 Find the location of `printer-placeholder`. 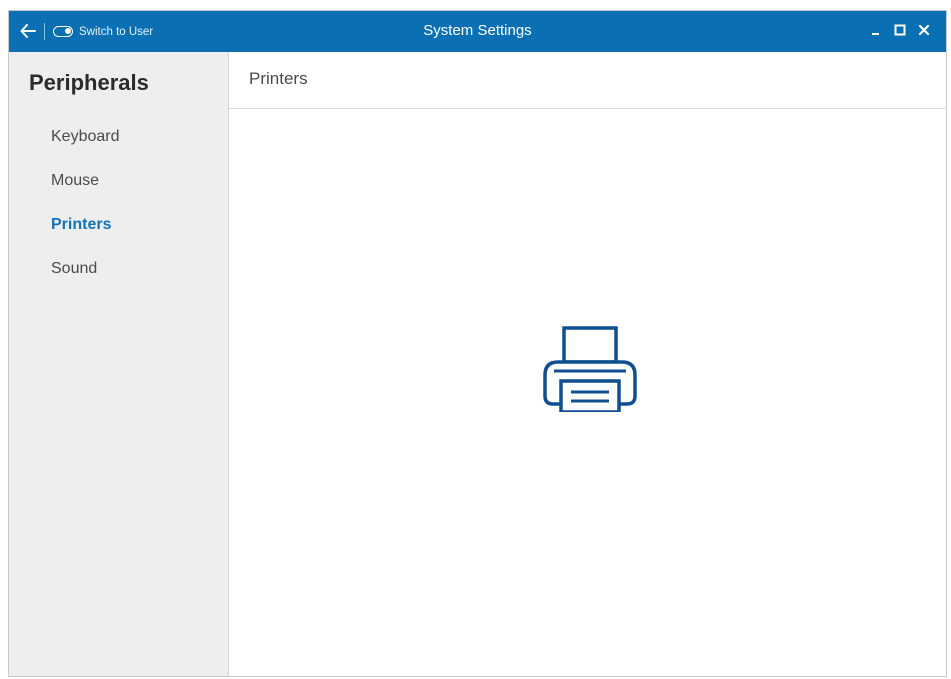

printer-placeholder is located at coordinates (590, 370).